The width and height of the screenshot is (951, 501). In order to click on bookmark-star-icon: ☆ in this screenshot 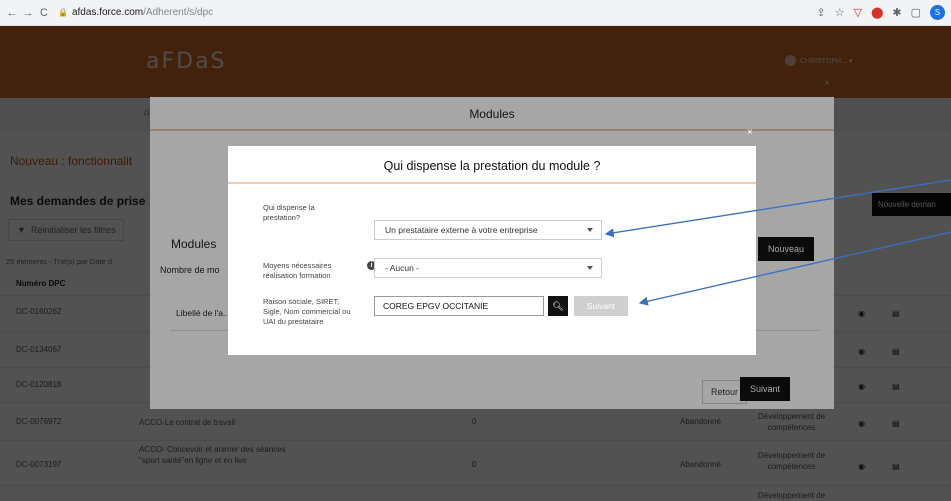, I will do `click(840, 12)`.